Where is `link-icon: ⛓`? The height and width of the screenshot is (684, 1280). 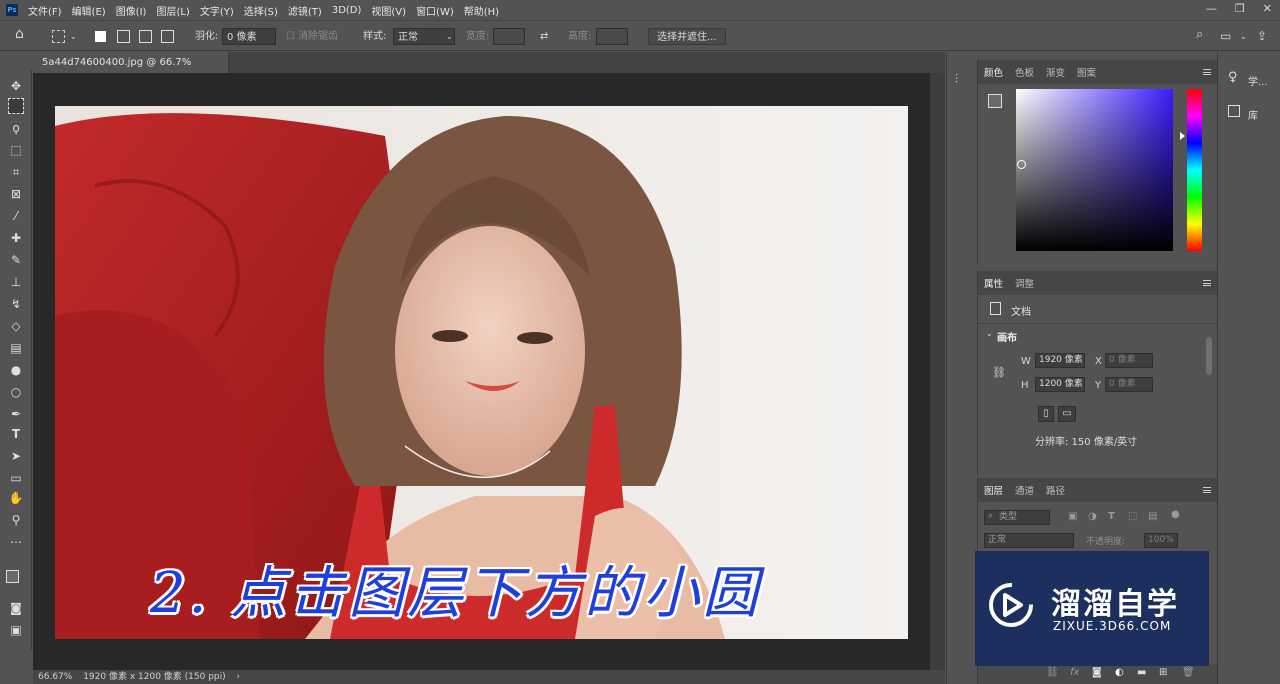
link-icon: ⛓ is located at coordinates (999, 372).